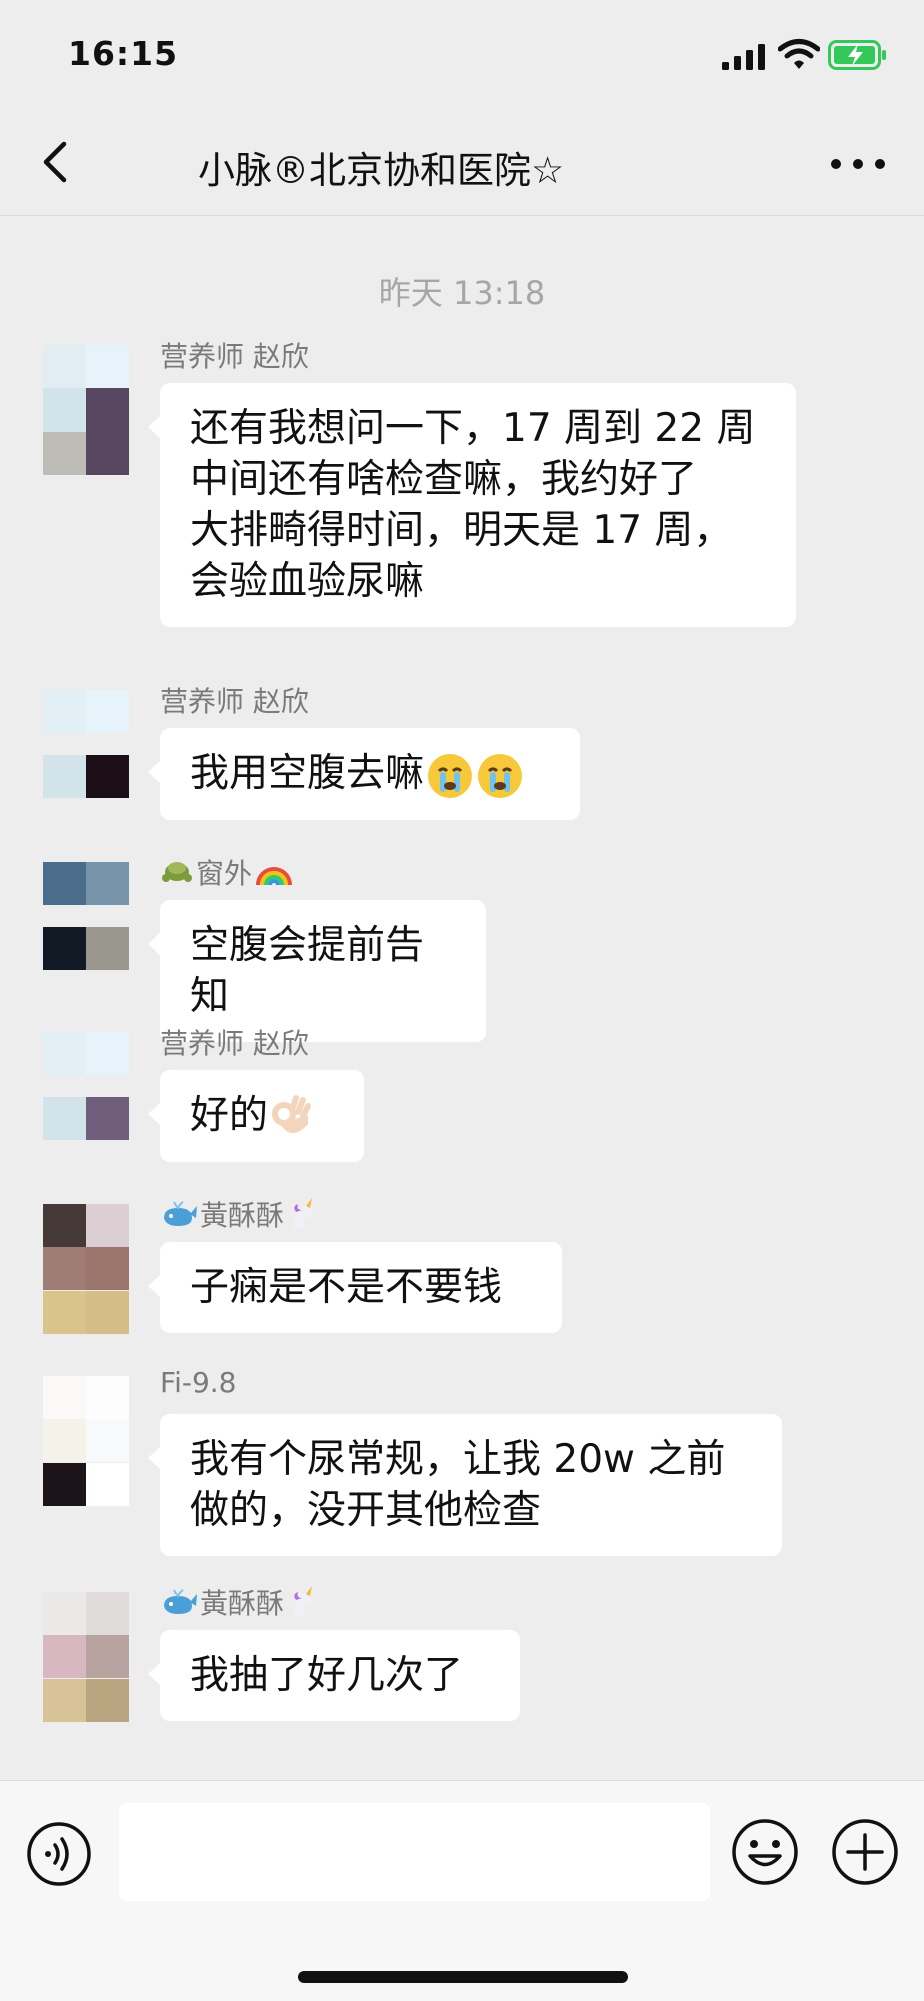  What do you see at coordinates (307, 773) in the screenshot?
I see `message-text: 我用空腹去嘛` at bounding box center [307, 773].